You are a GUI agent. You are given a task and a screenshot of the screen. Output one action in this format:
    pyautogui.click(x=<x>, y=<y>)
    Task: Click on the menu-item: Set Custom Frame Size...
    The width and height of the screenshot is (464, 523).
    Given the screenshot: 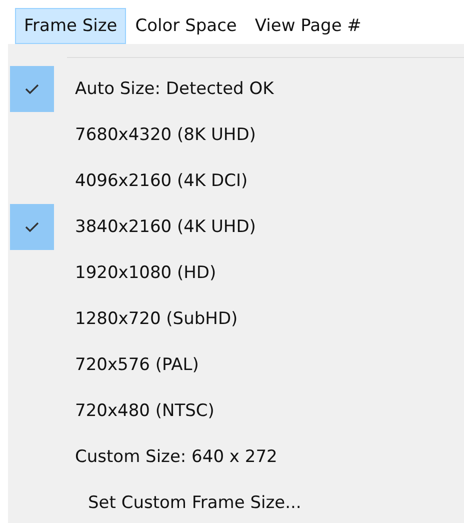 What is the action you would take?
    pyautogui.click(x=236, y=501)
    